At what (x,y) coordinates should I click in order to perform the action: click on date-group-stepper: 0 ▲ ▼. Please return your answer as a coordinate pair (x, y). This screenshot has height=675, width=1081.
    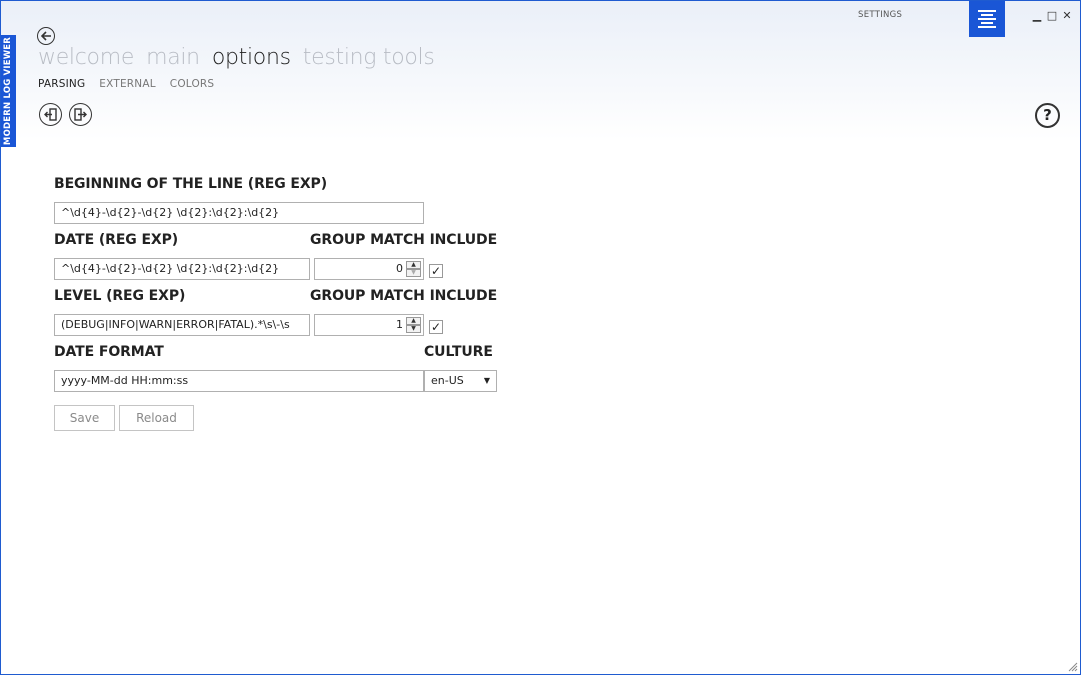
    Looking at the image, I should click on (369, 269).